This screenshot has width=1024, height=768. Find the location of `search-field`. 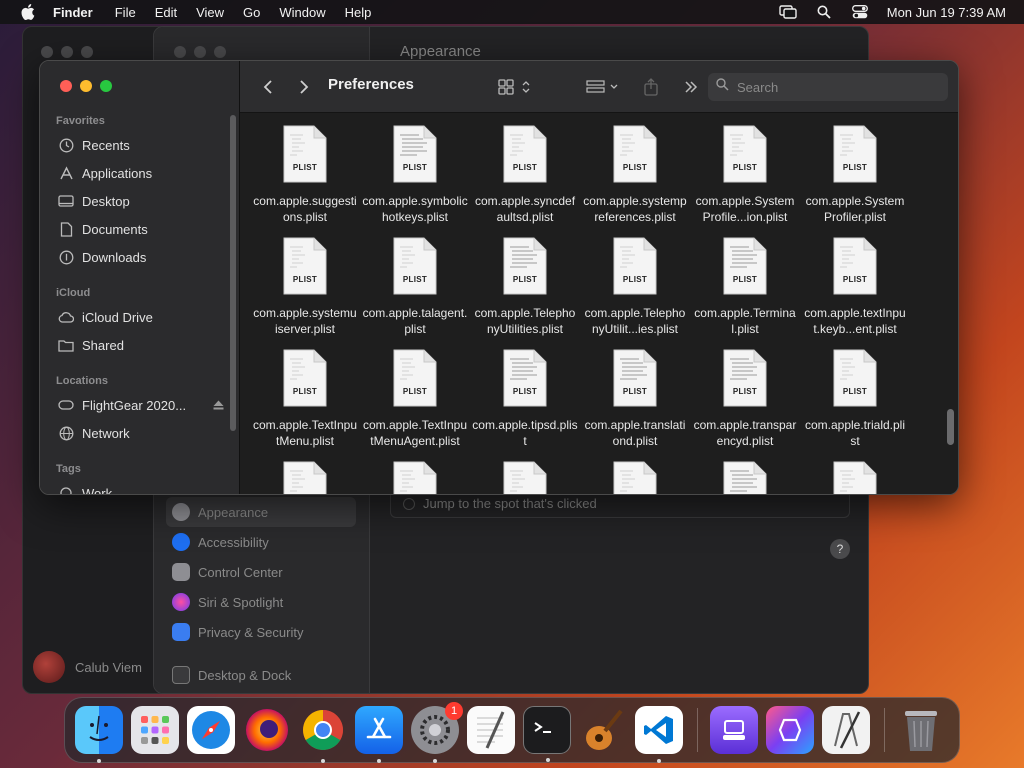

search-field is located at coordinates (828, 87).